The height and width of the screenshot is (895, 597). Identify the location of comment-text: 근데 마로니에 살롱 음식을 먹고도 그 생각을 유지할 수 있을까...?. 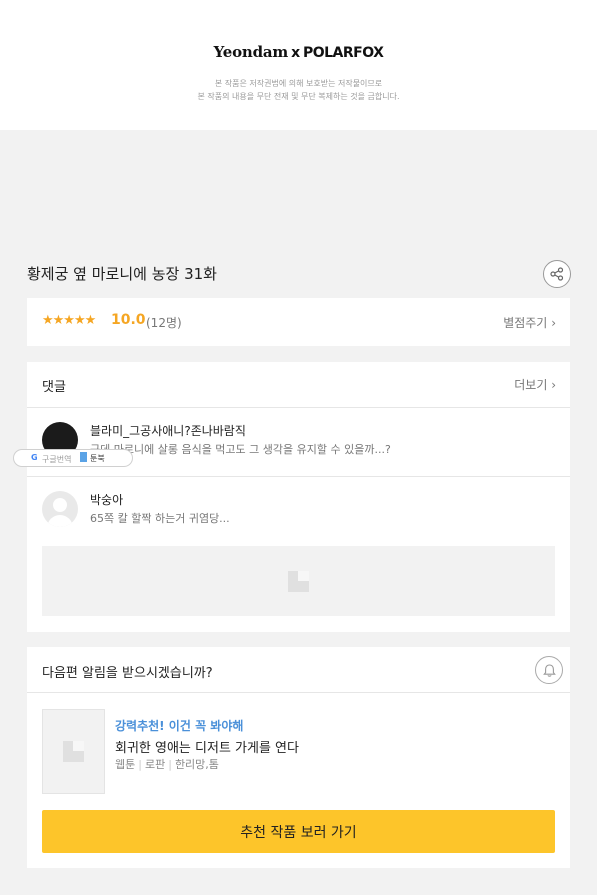
(240, 449).